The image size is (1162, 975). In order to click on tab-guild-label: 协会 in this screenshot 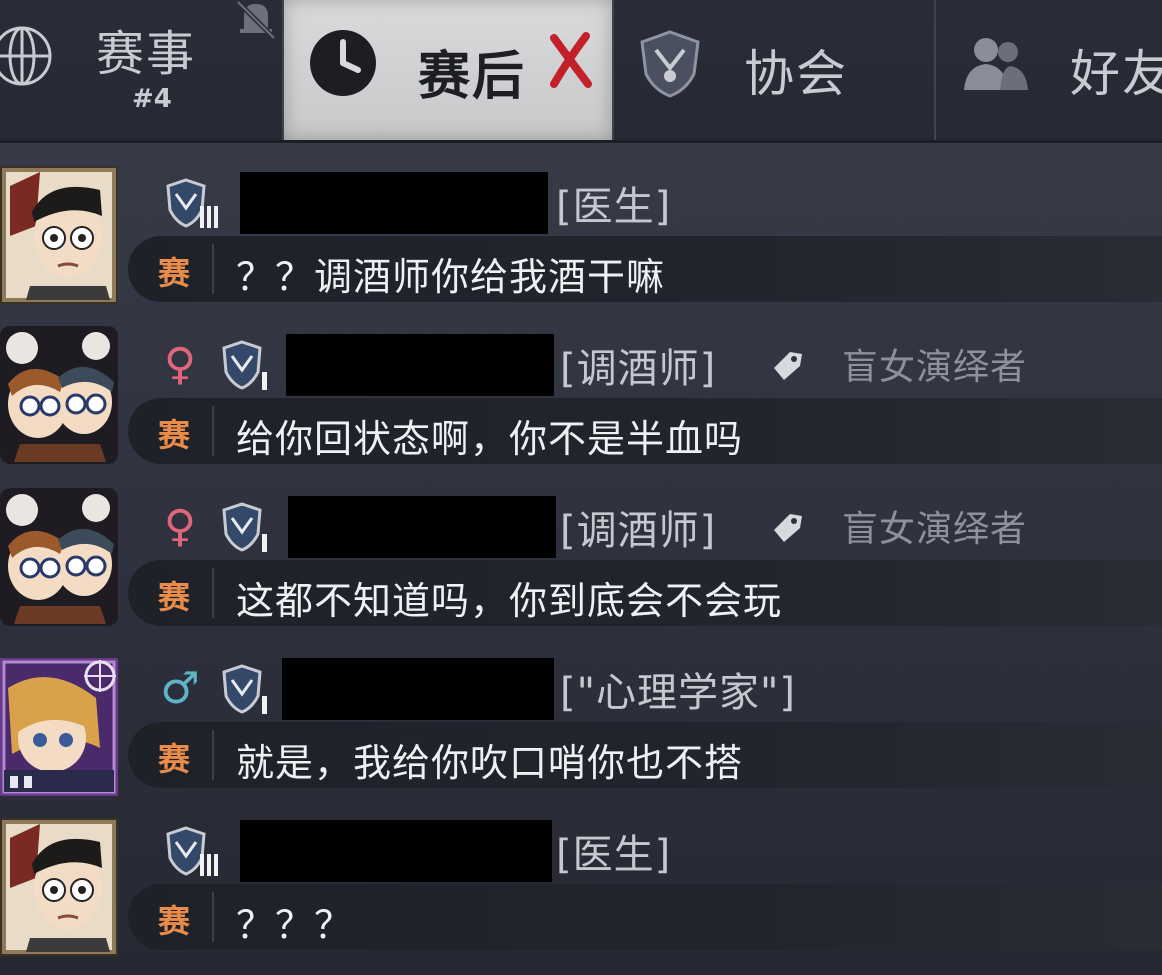, I will do `click(796, 74)`.